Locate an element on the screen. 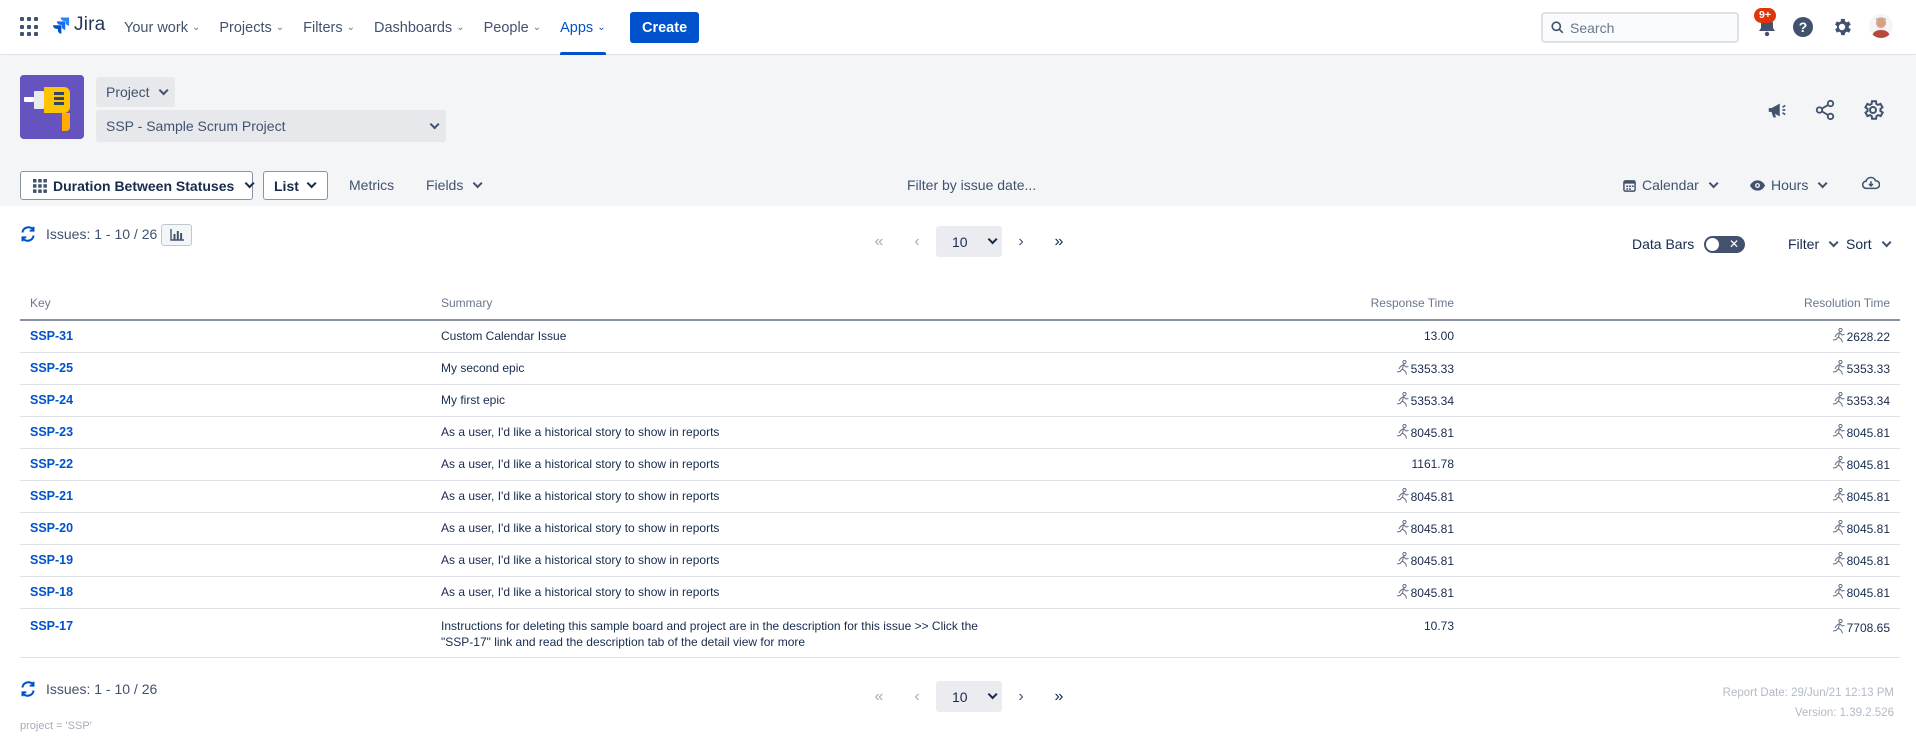  fields-dropdown: Fields is located at coordinates (454, 185).